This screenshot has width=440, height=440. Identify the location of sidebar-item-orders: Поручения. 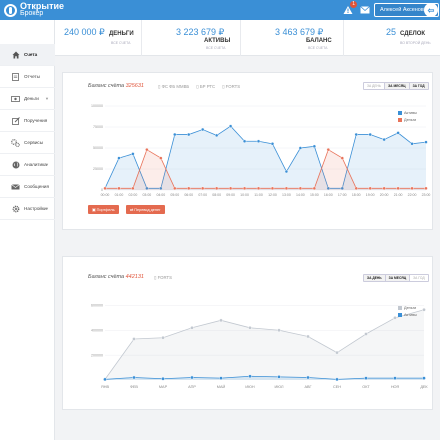
(27, 121).